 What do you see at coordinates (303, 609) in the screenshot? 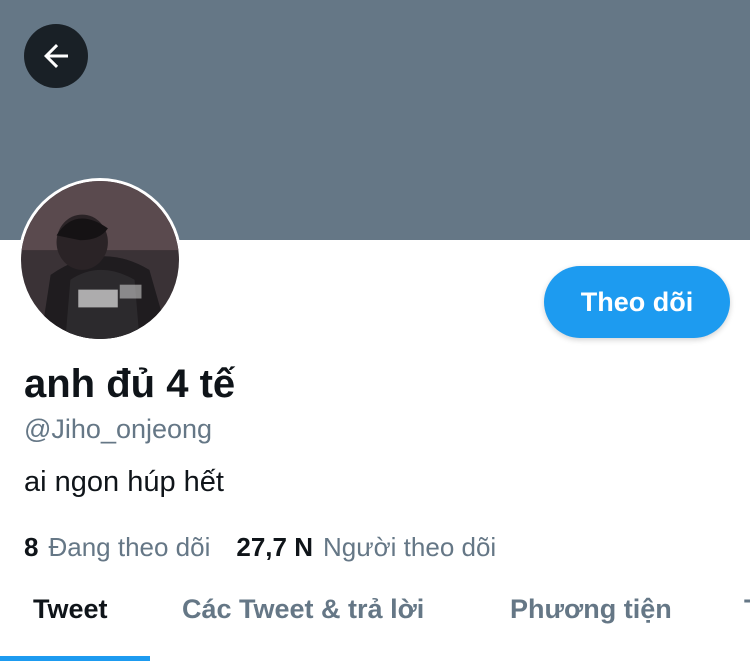
I see `tab-tweets-replies: Các Tweet & trả lời` at bounding box center [303, 609].